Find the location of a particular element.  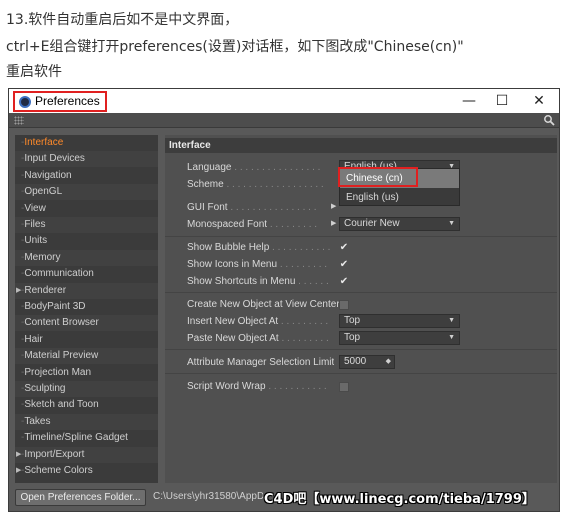

sidebar-item-label: Takes is located at coordinates (37, 421).